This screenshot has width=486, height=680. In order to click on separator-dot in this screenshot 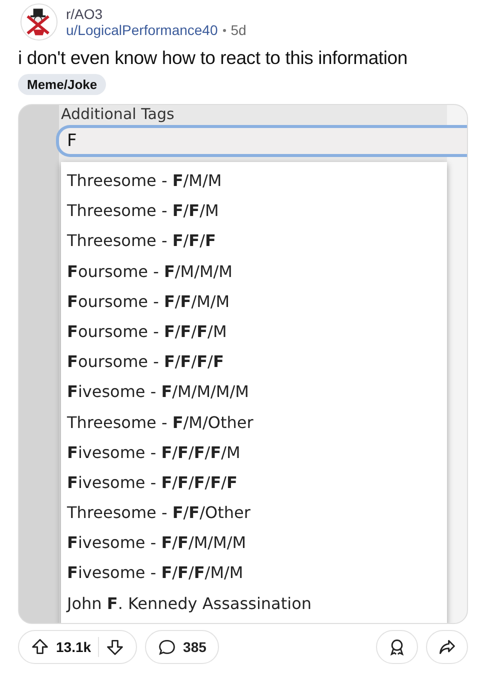, I will do `click(224, 30)`.